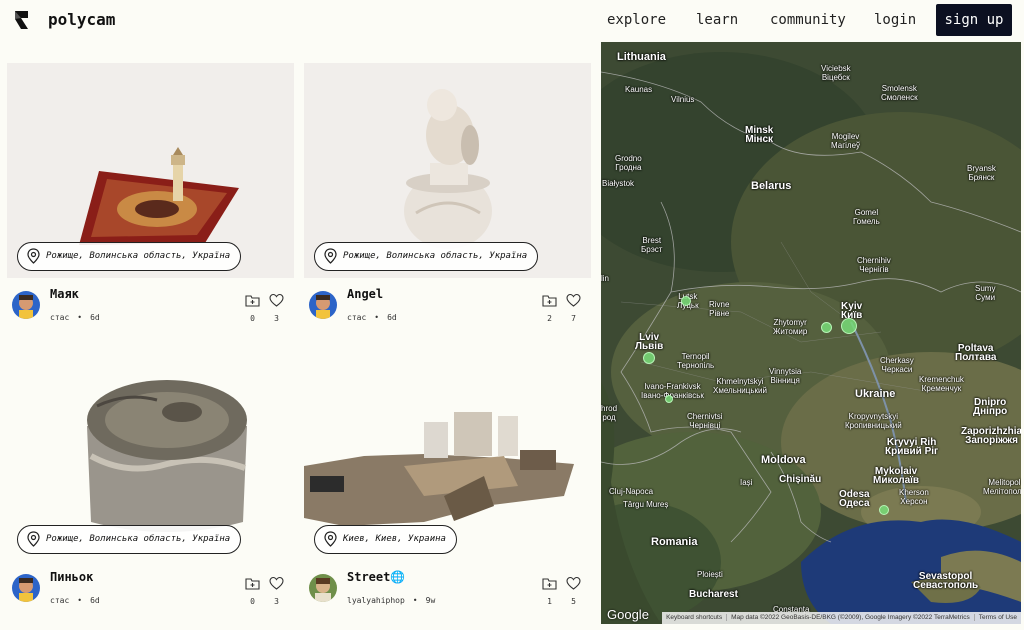  What do you see at coordinates (974, 20) in the screenshot?
I see `signup-button: sign up` at bounding box center [974, 20].